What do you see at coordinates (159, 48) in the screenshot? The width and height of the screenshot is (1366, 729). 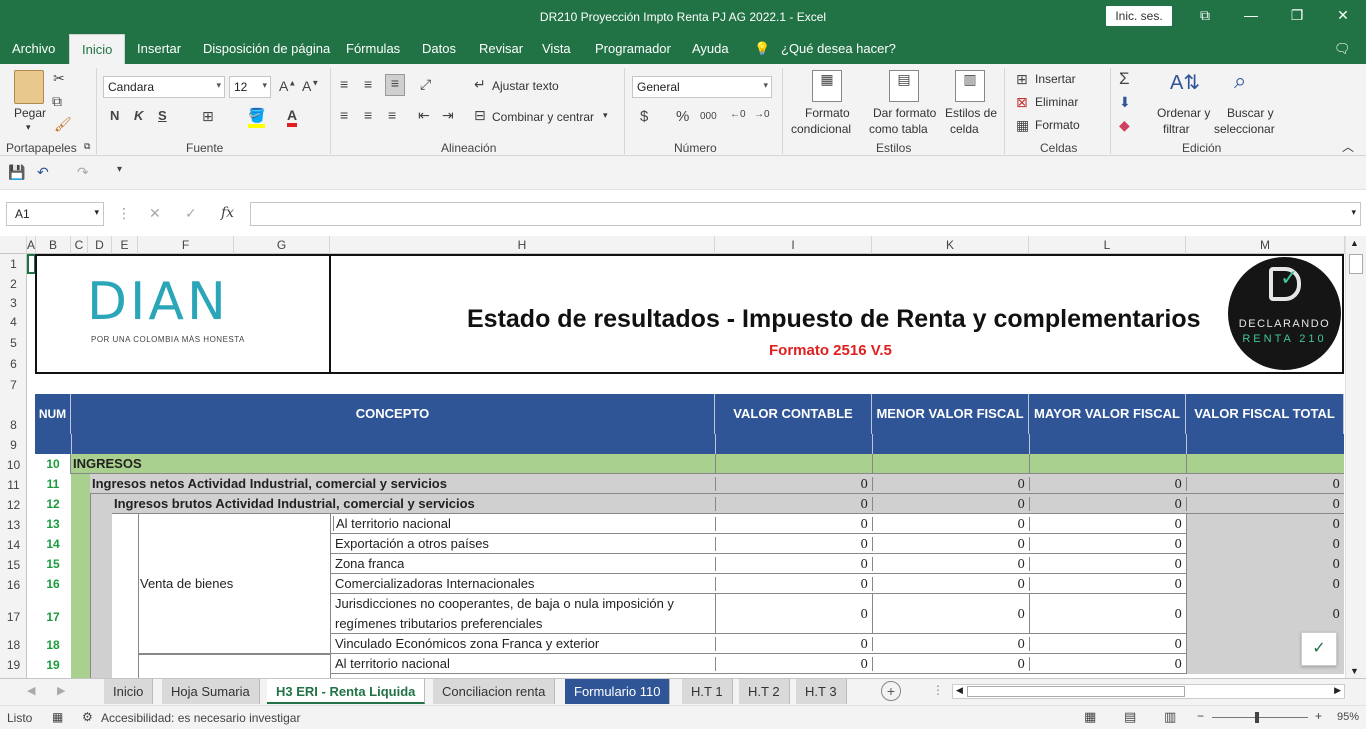 I see `tab-insertar: Insertar` at bounding box center [159, 48].